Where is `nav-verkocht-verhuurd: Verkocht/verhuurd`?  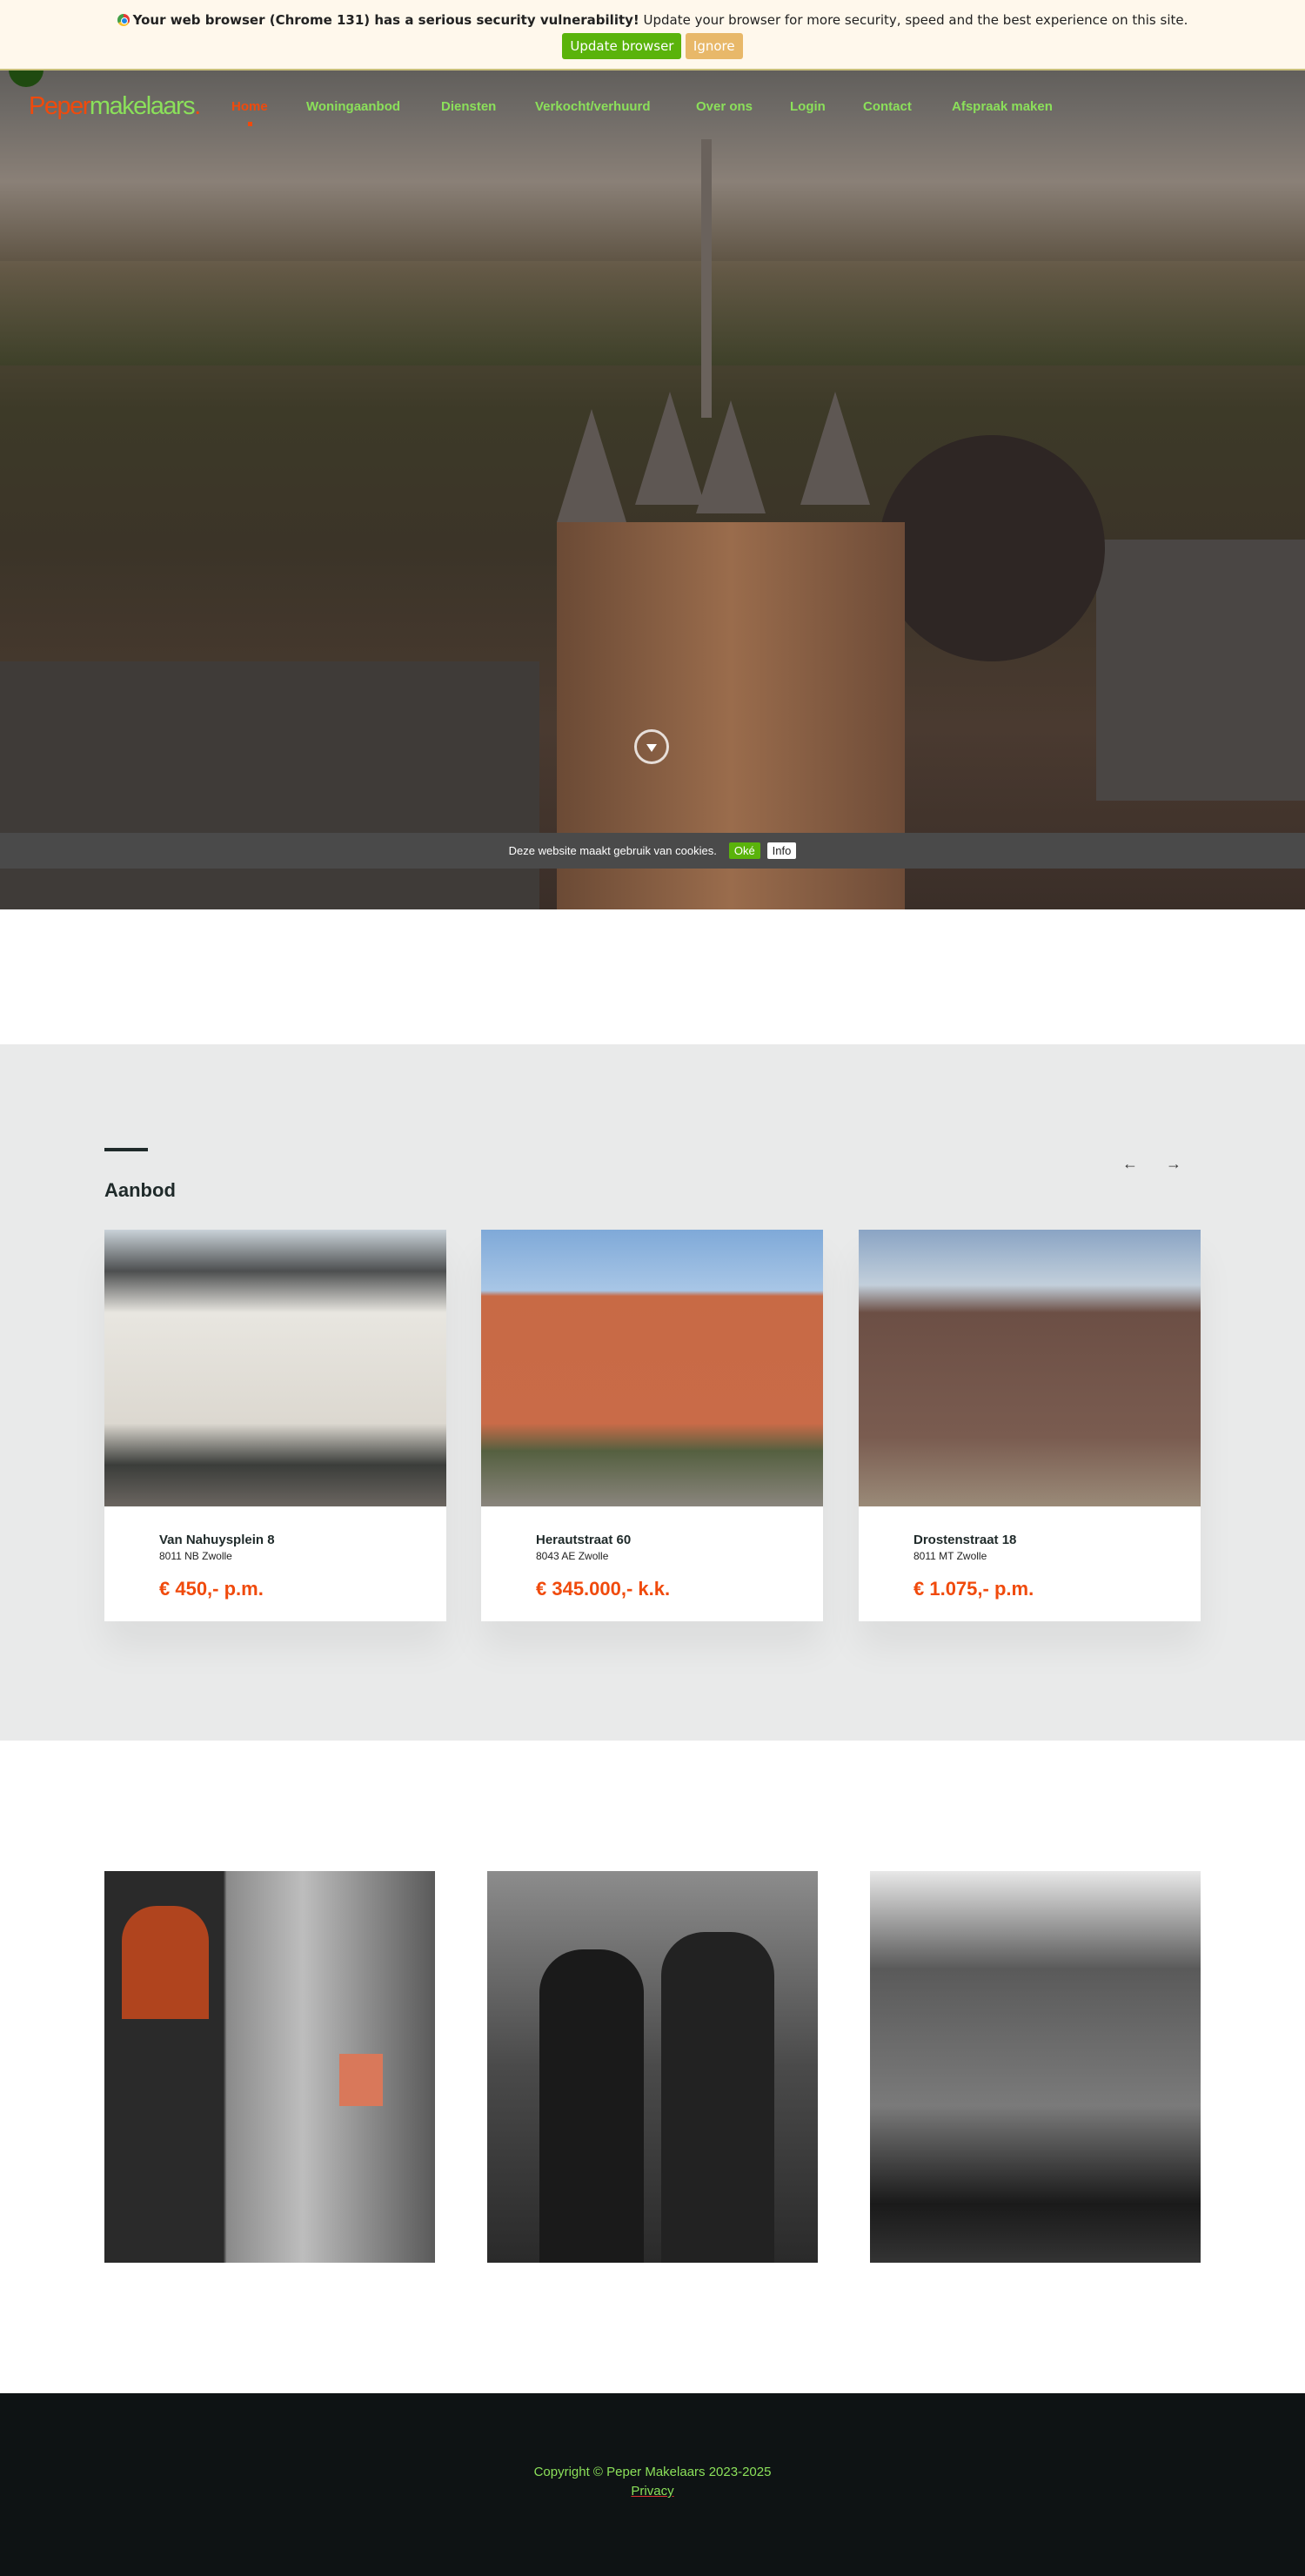 nav-verkocht-verhuurd: Verkocht/verhuurd is located at coordinates (593, 106).